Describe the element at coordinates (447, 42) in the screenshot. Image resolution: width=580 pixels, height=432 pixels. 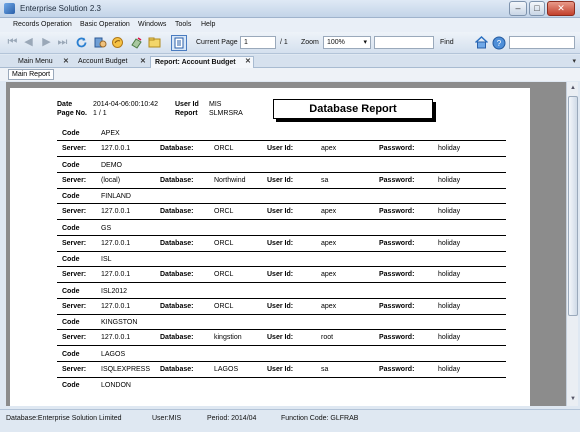
I see `find-button: Find` at that location.